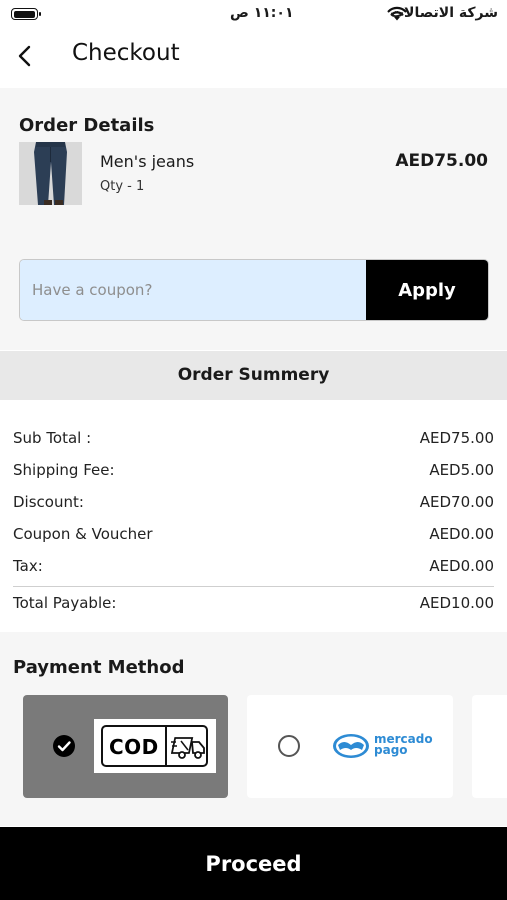  I want to click on summary-row-shipping: Shipping Fee: AED5.00, so click(253, 473).